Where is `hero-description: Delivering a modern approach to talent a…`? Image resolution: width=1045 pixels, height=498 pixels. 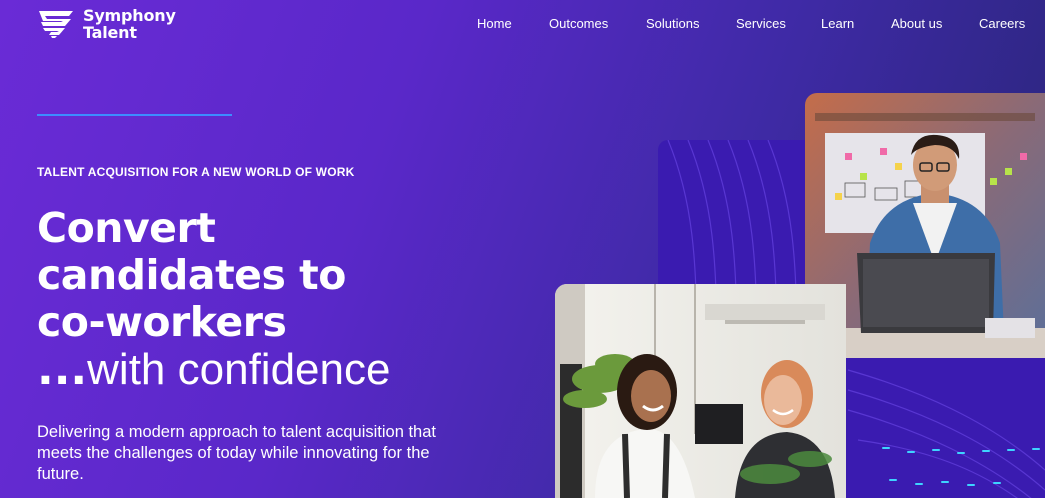
hero-description: Delivering a modern approach to talent a… is located at coordinates (236, 453).